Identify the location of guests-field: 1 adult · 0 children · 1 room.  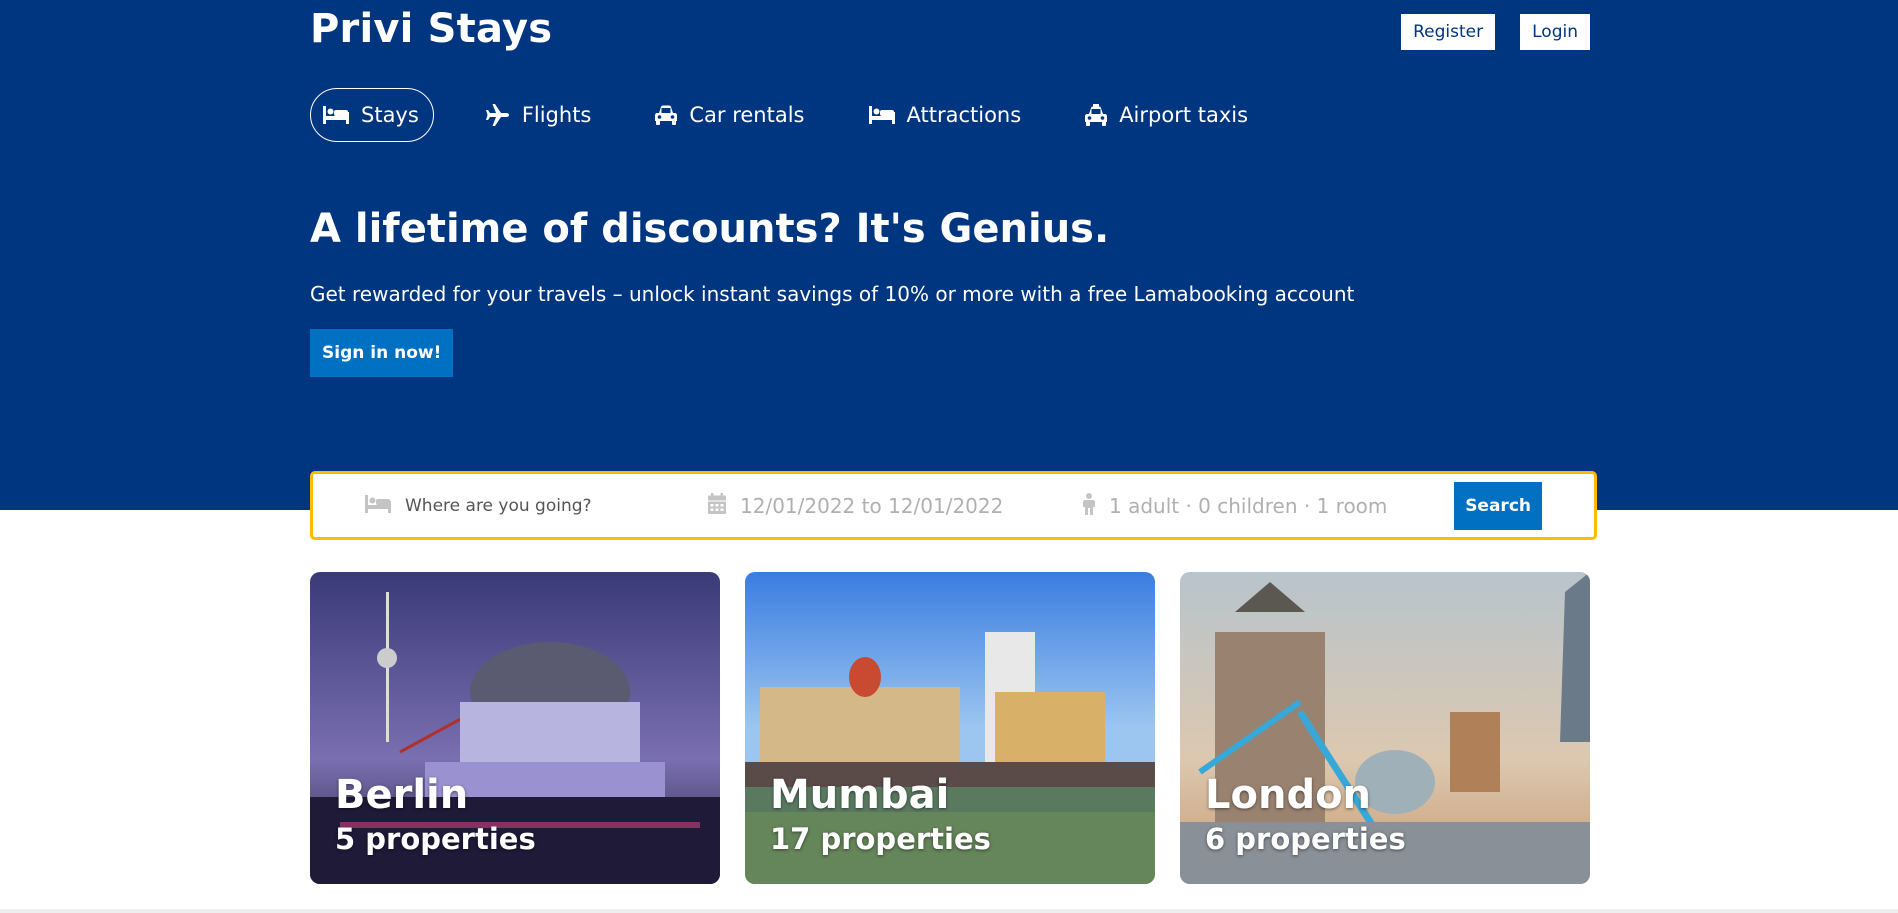
(1235, 505).